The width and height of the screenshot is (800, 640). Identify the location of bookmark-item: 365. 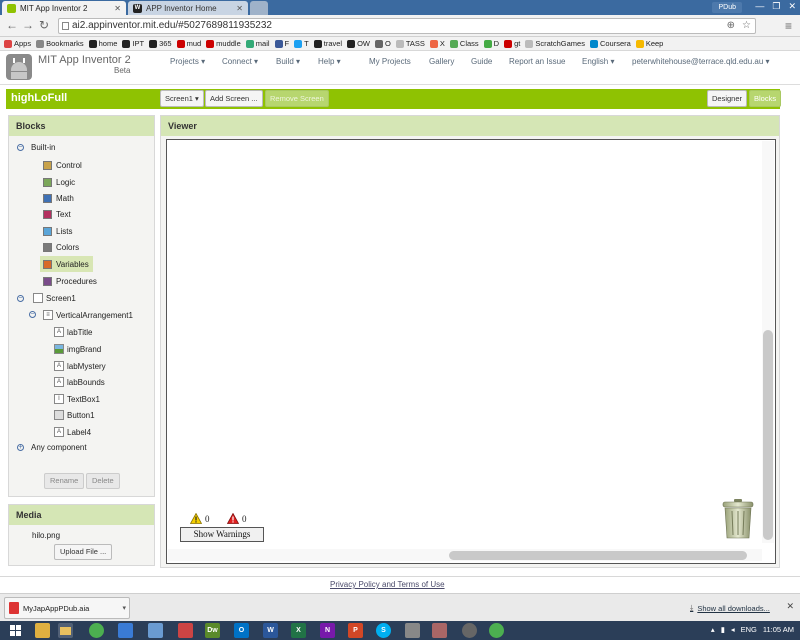
(160, 43).